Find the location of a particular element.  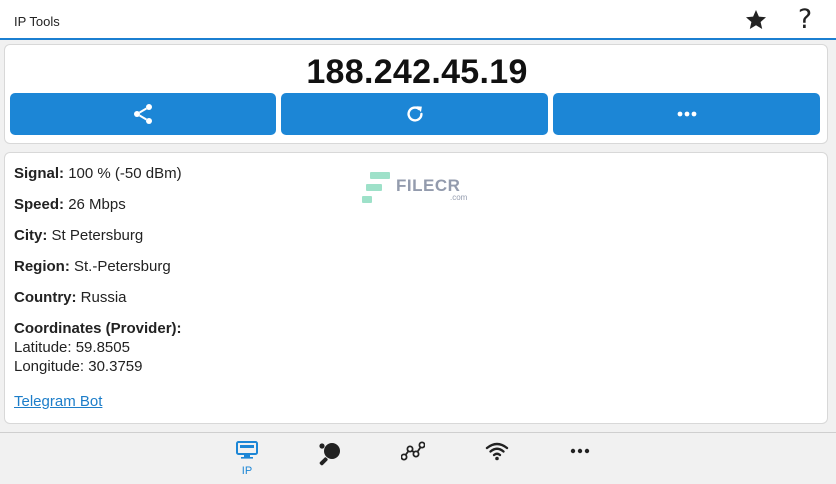

nav-traceroute is located at coordinates (413, 459).